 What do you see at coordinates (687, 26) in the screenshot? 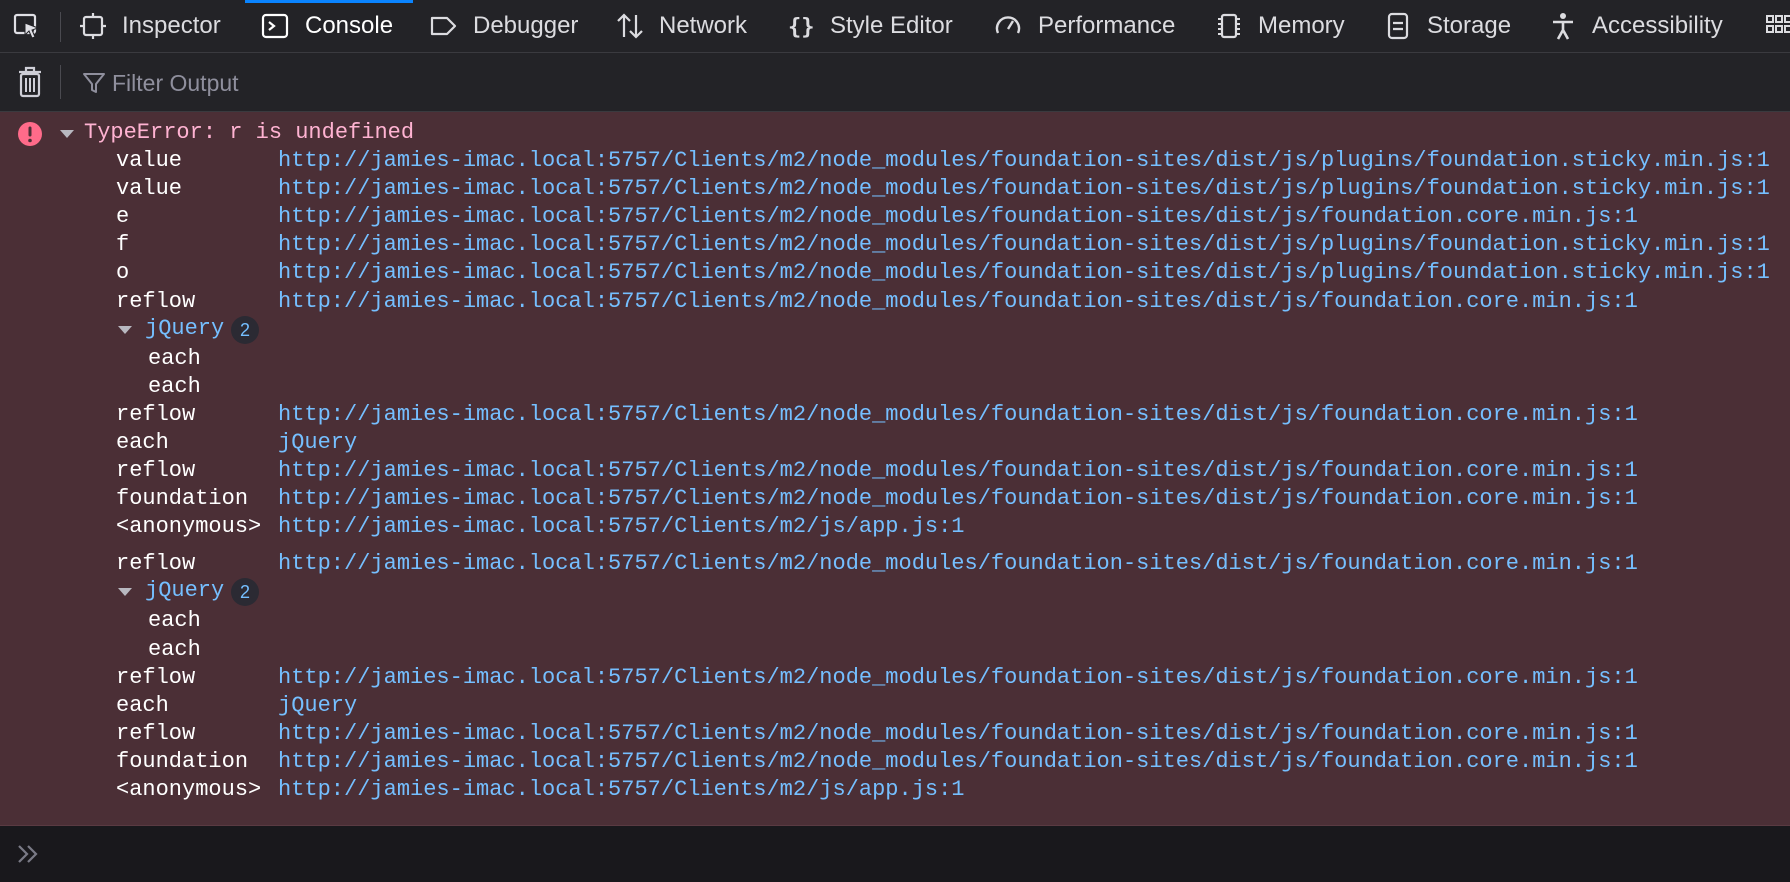
I see `tab-network: Network` at bounding box center [687, 26].